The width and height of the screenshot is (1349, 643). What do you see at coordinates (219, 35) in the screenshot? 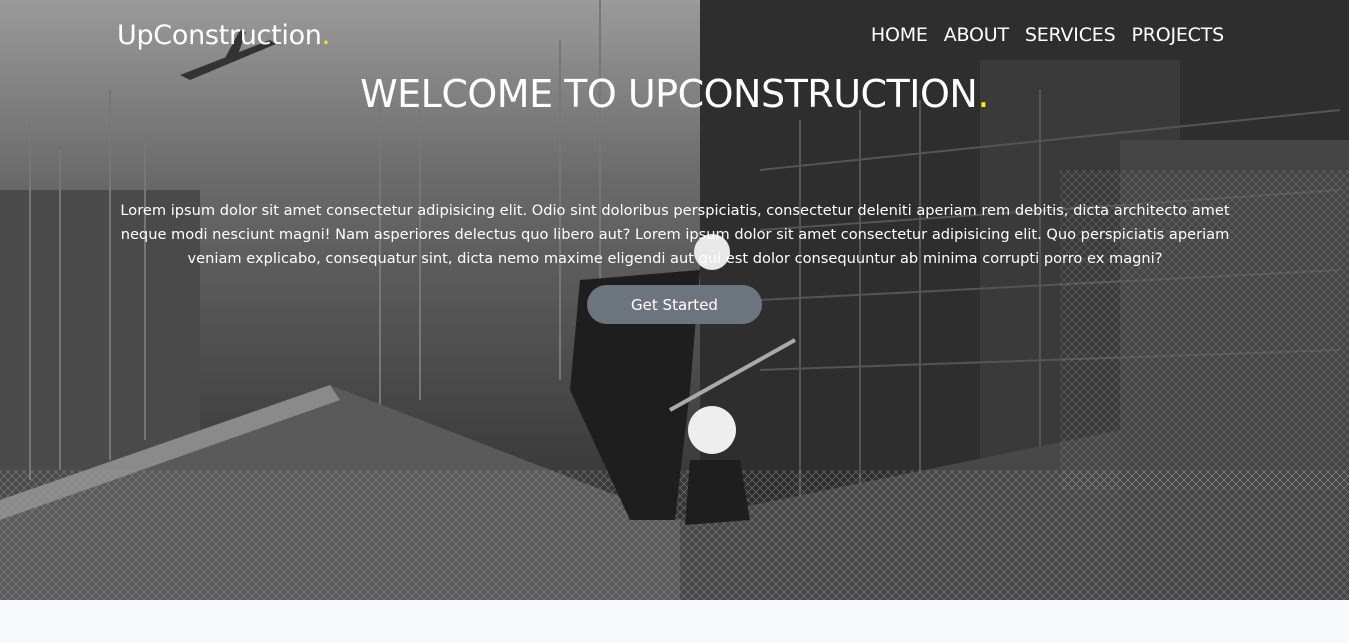
I see `brand-name: UpConstruction` at bounding box center [219, 35].